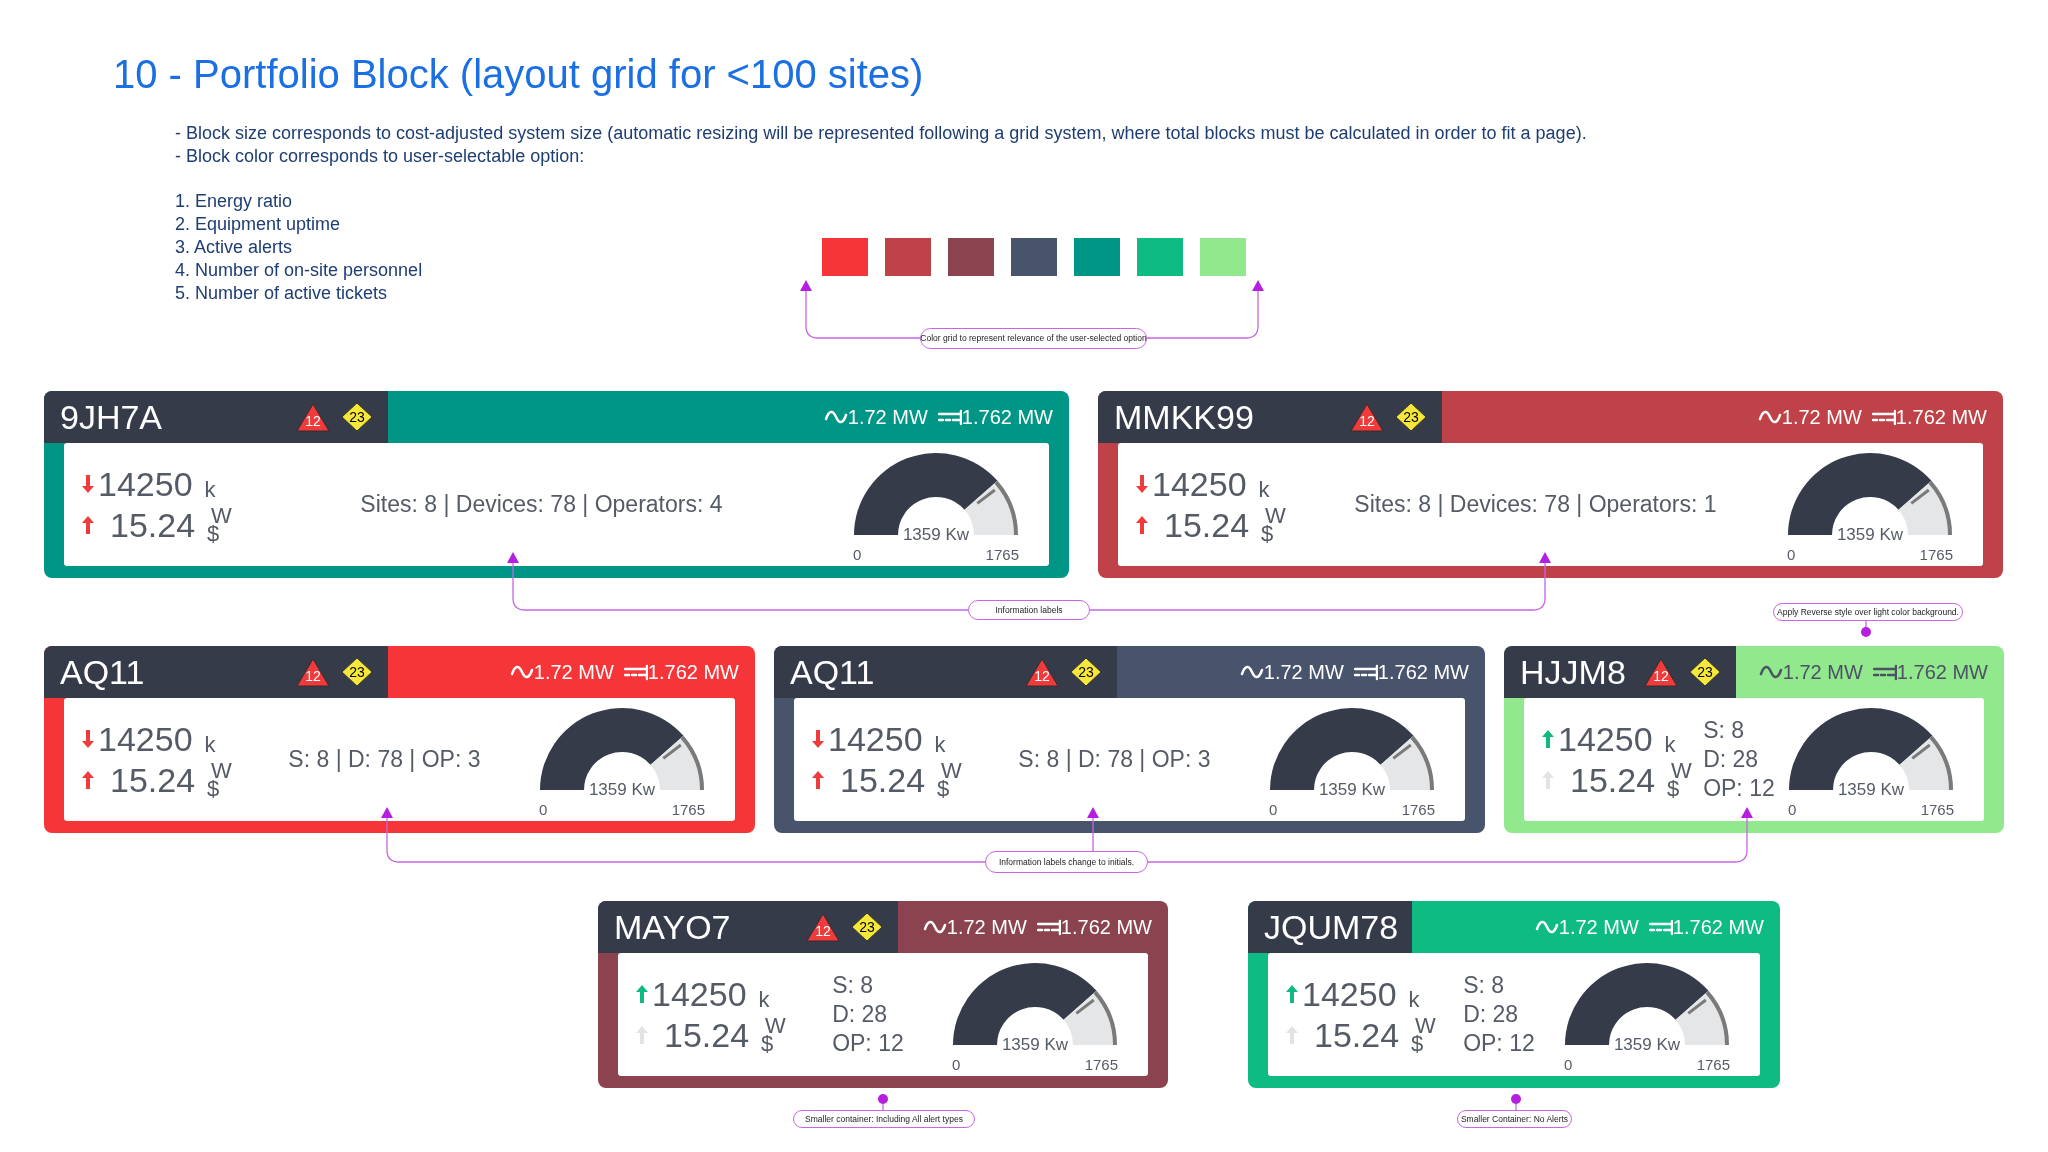  Describe the element at coordinates (1535, 504) in the screenshot. I see `stats-text: Sites: 8 | Devices: 78 | Operators: 1` at that location.